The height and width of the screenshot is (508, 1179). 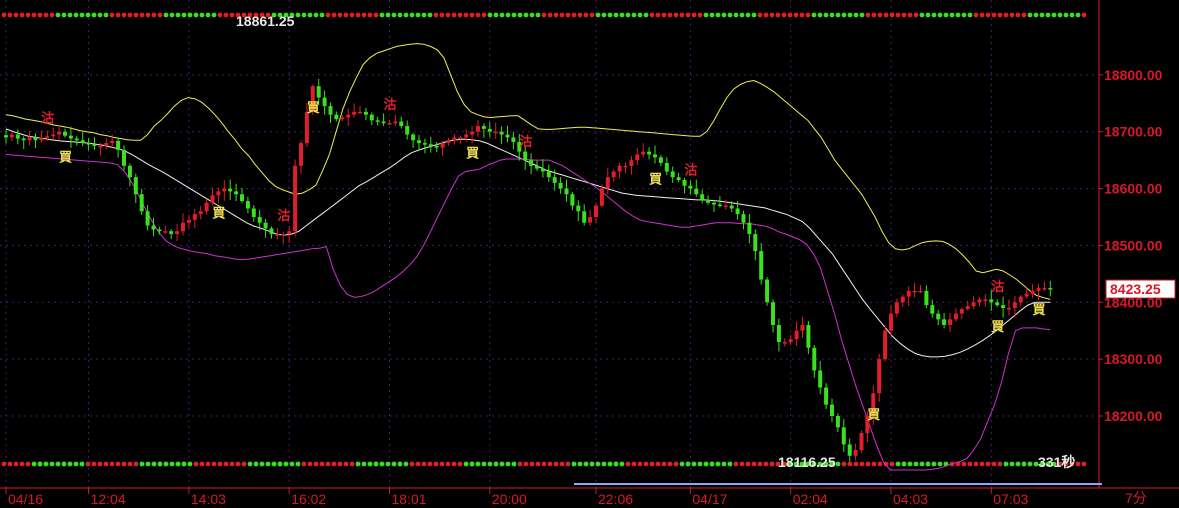 What do you see at coordinates (390, 105) in the screenshot?
I see `signal-label: 沽` at bounding box center [390, 105].